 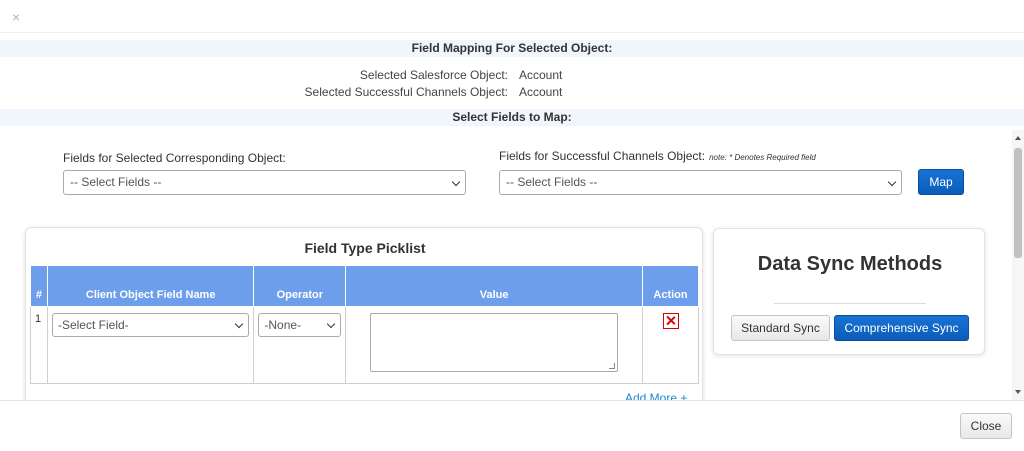 What do you see at coordinates (365, 248) in the screenshot?
I see `picklist-title: Field Type Picklist` at bounding box center [365, 248].